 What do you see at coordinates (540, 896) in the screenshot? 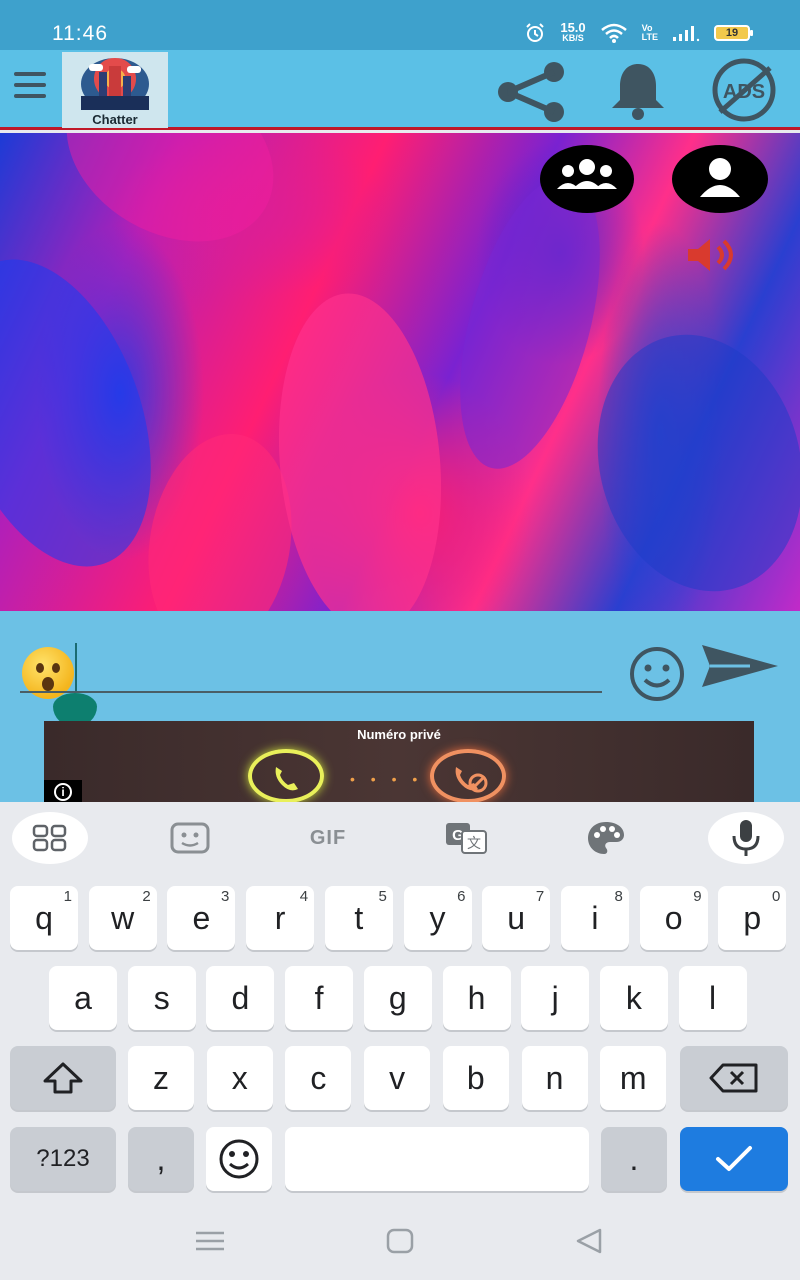
I see `key-hint: 7` at bounding box center [540, 896].